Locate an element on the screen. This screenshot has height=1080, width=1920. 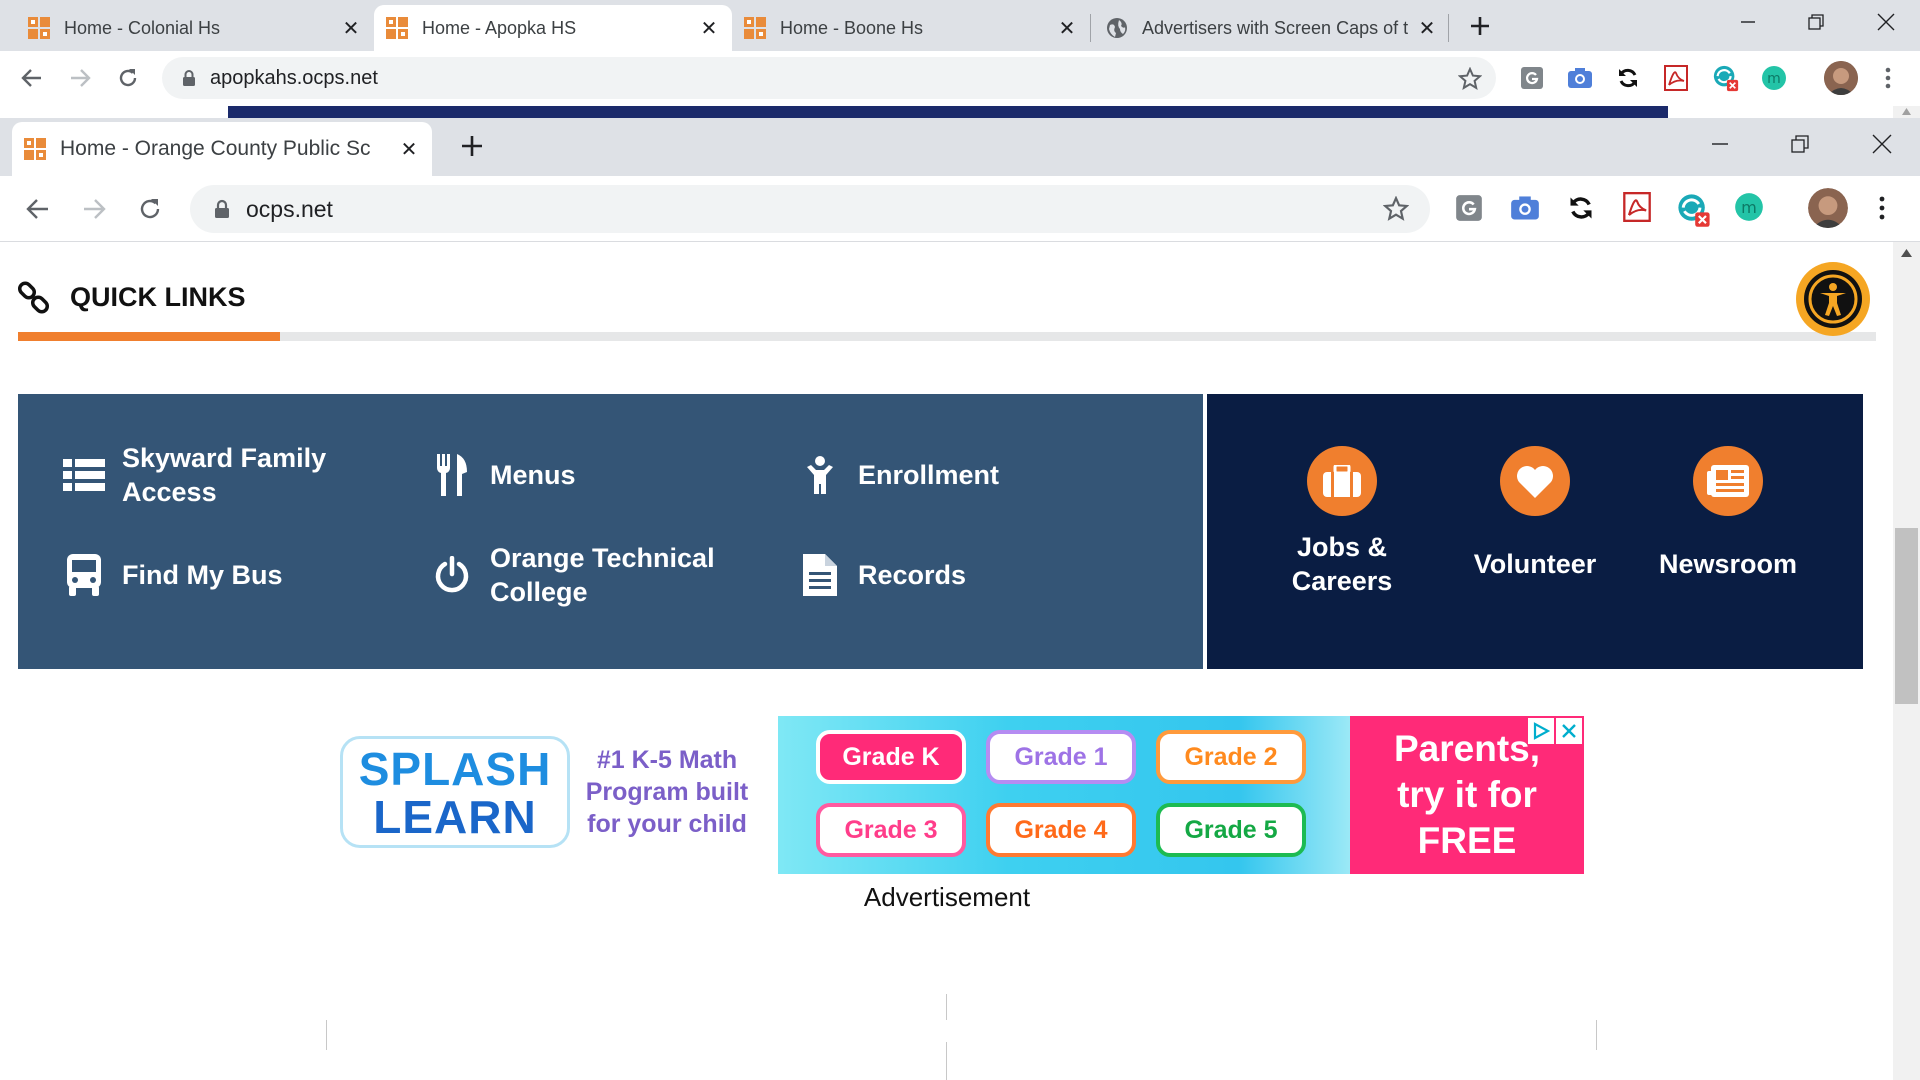
back-tab-apopka: Home - Apopka HS ✕ is located at coordinates (553, 28).